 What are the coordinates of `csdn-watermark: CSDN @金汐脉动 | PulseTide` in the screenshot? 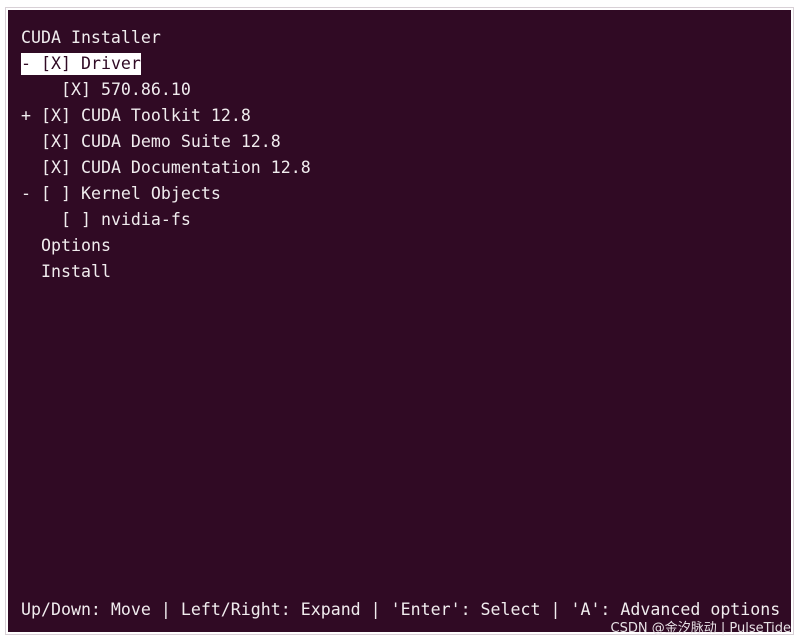 It's located at (700, 628).